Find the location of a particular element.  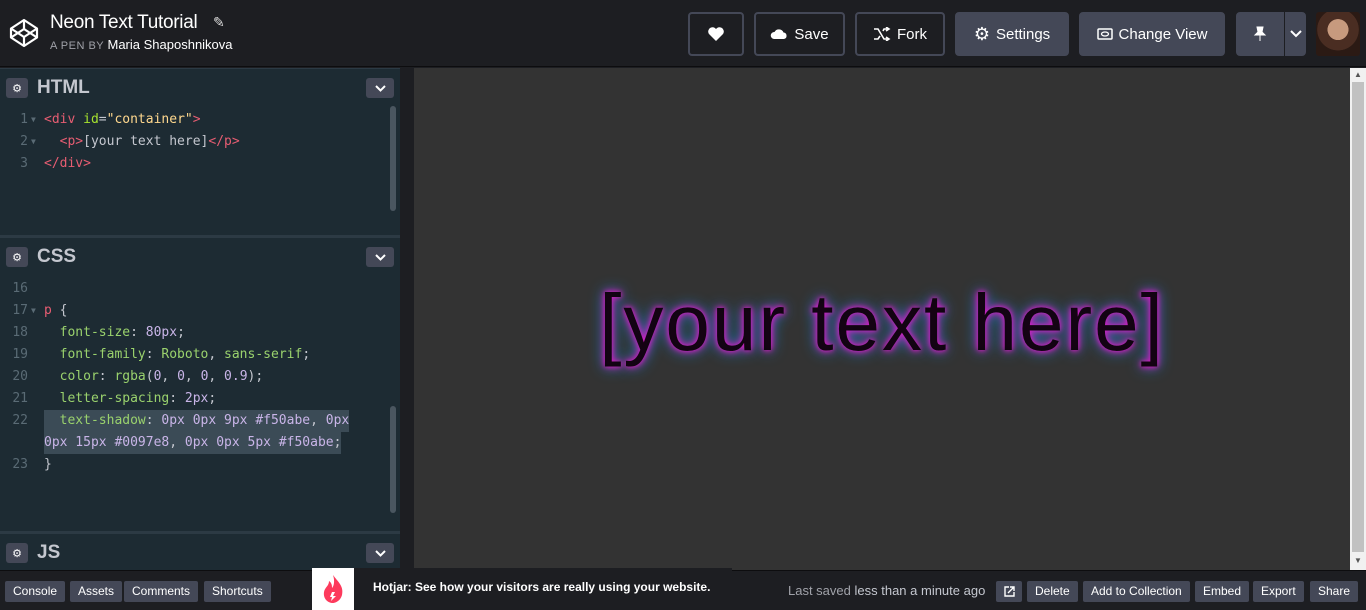

pen-title: Neon Text Tutorial is located at coordinates (124, 23).